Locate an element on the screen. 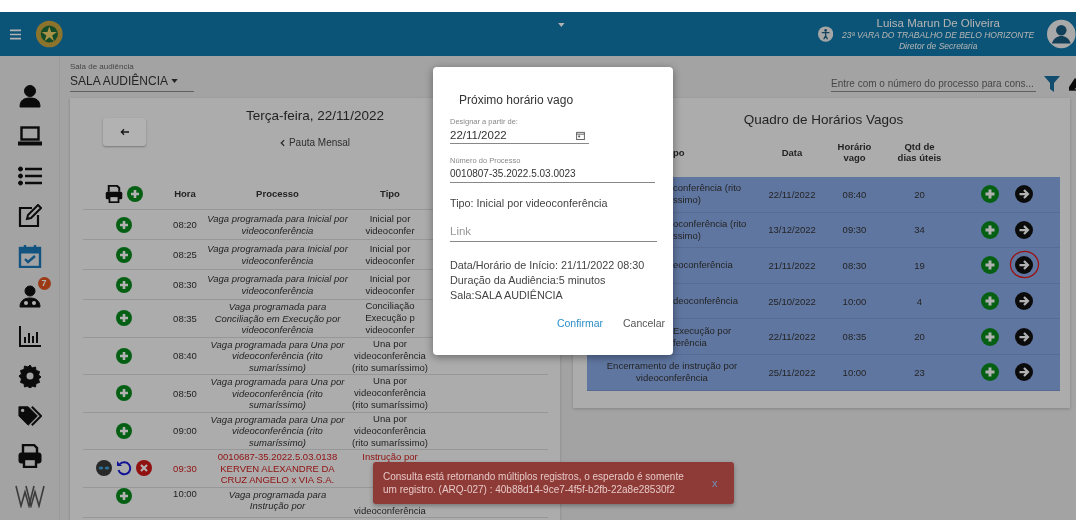 The image size is (1076, 520). notification-badge: 7 is located at coordinates (44, 283).